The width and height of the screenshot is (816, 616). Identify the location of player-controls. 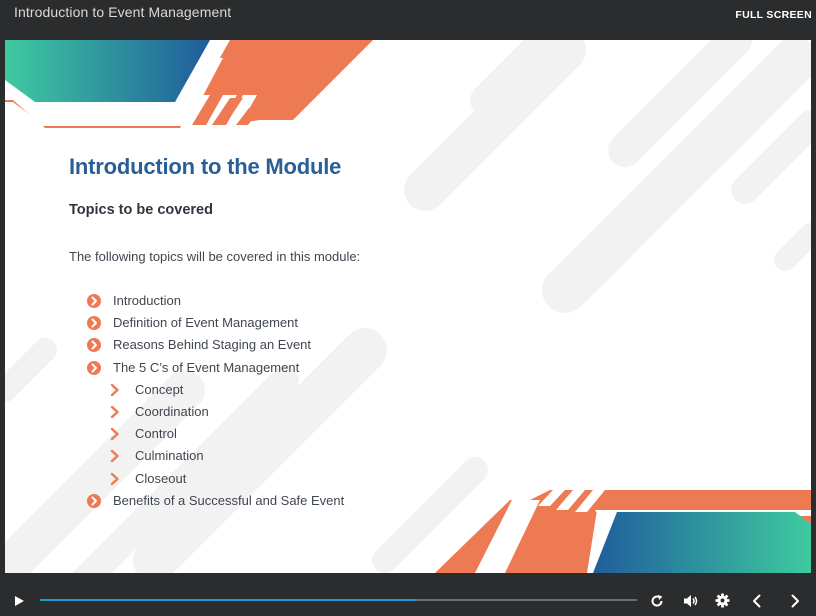
(408, 601).